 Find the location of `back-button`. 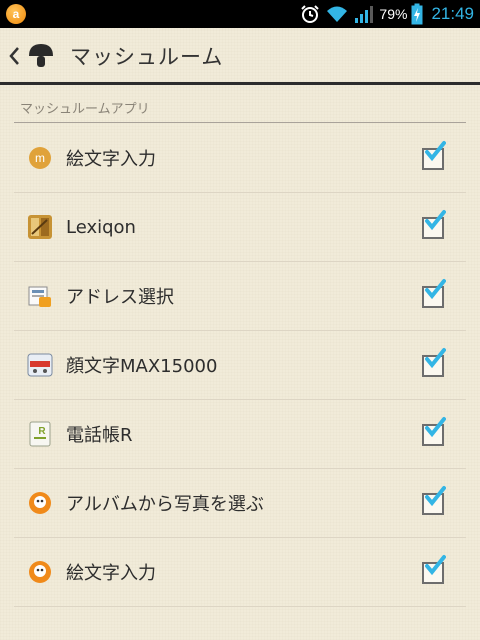

back-button is located at coordinates (32, 56).